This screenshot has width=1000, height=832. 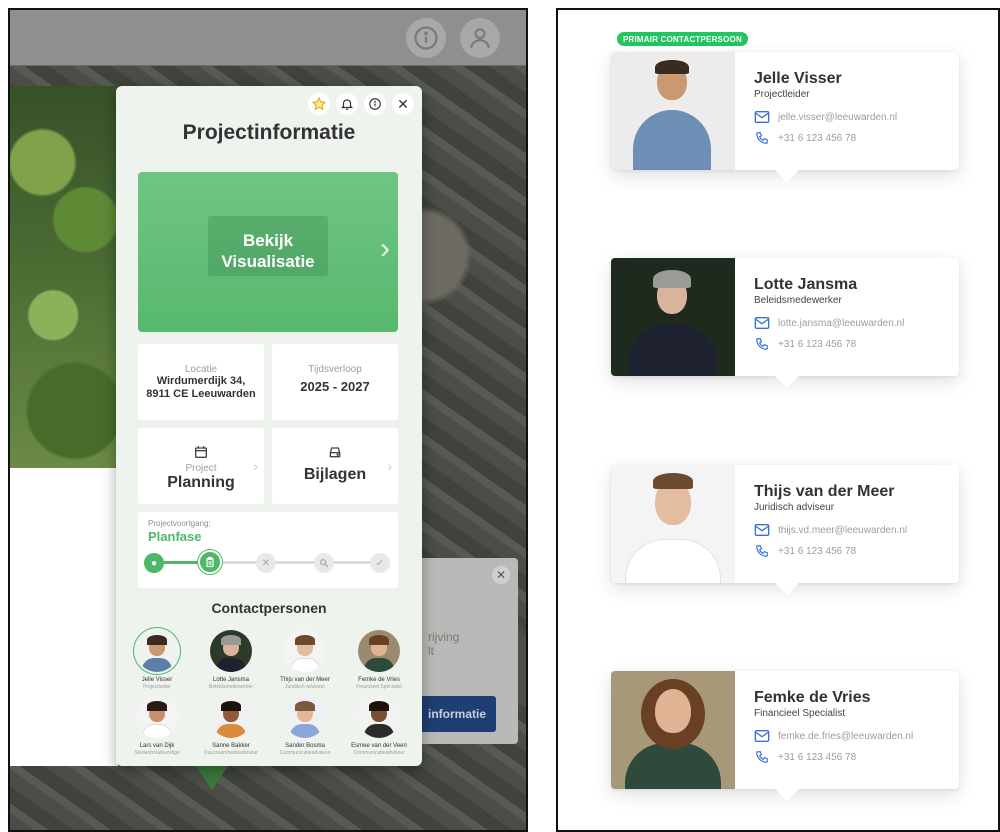 What do you see at coordinates (269, 608) in the screenshot?
I see `contacts-title: Contactpersonen` at bounding box center [269, 608].